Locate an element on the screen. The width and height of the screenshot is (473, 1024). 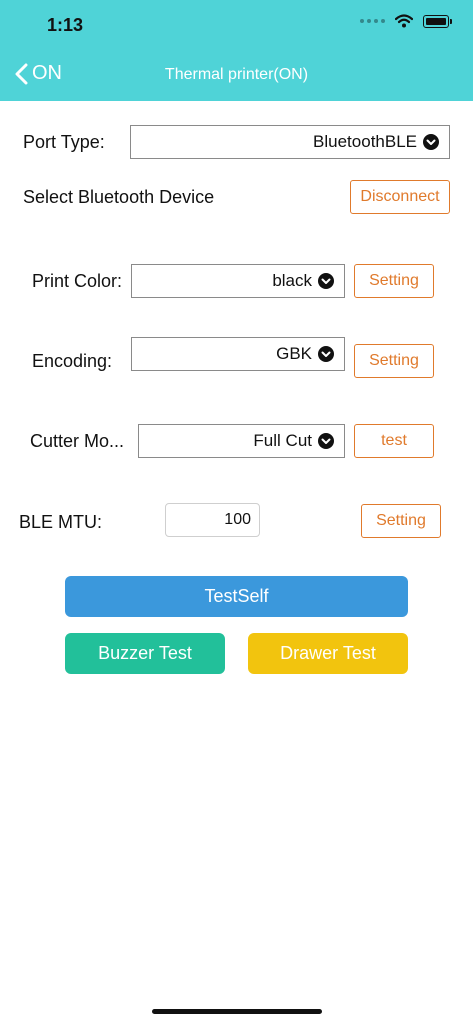
home-indicator is located at coordinates (237, 1011).